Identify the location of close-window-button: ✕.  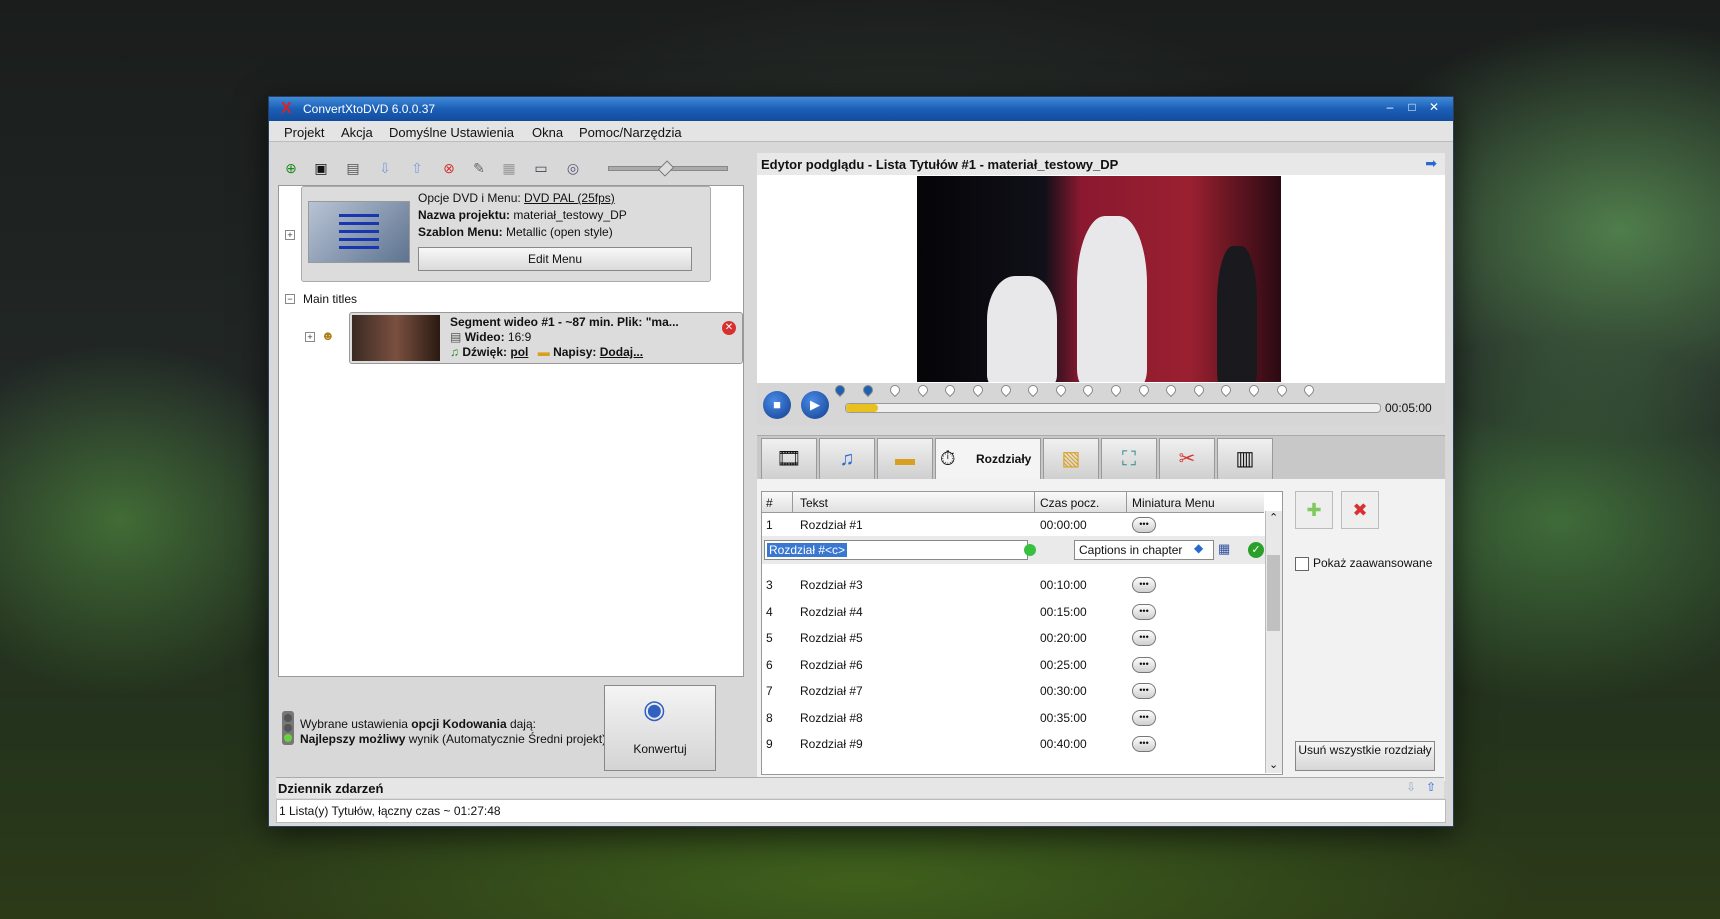
(1434, 107).